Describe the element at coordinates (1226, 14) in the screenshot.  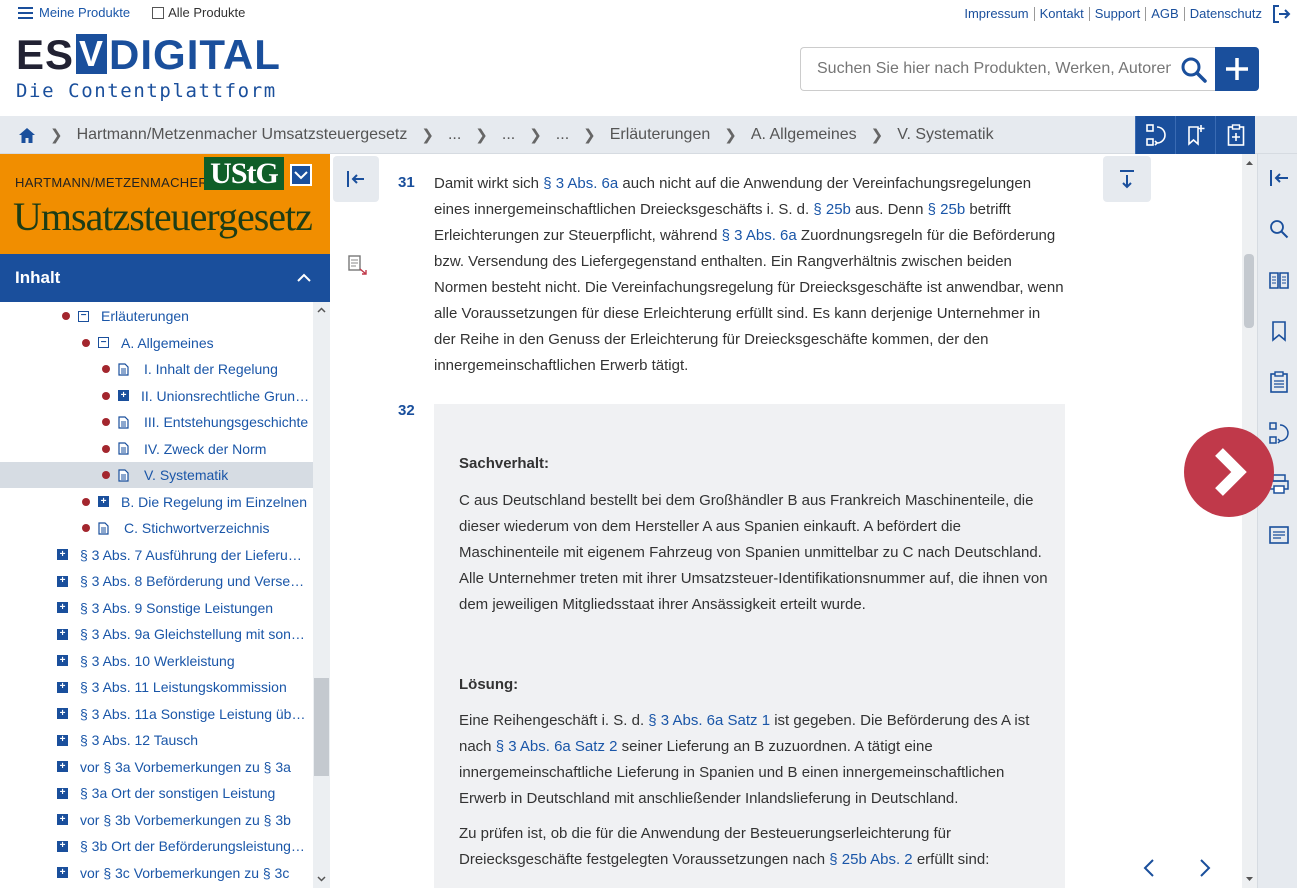
I see `datenschutz-link: Datenschutz` at that location.